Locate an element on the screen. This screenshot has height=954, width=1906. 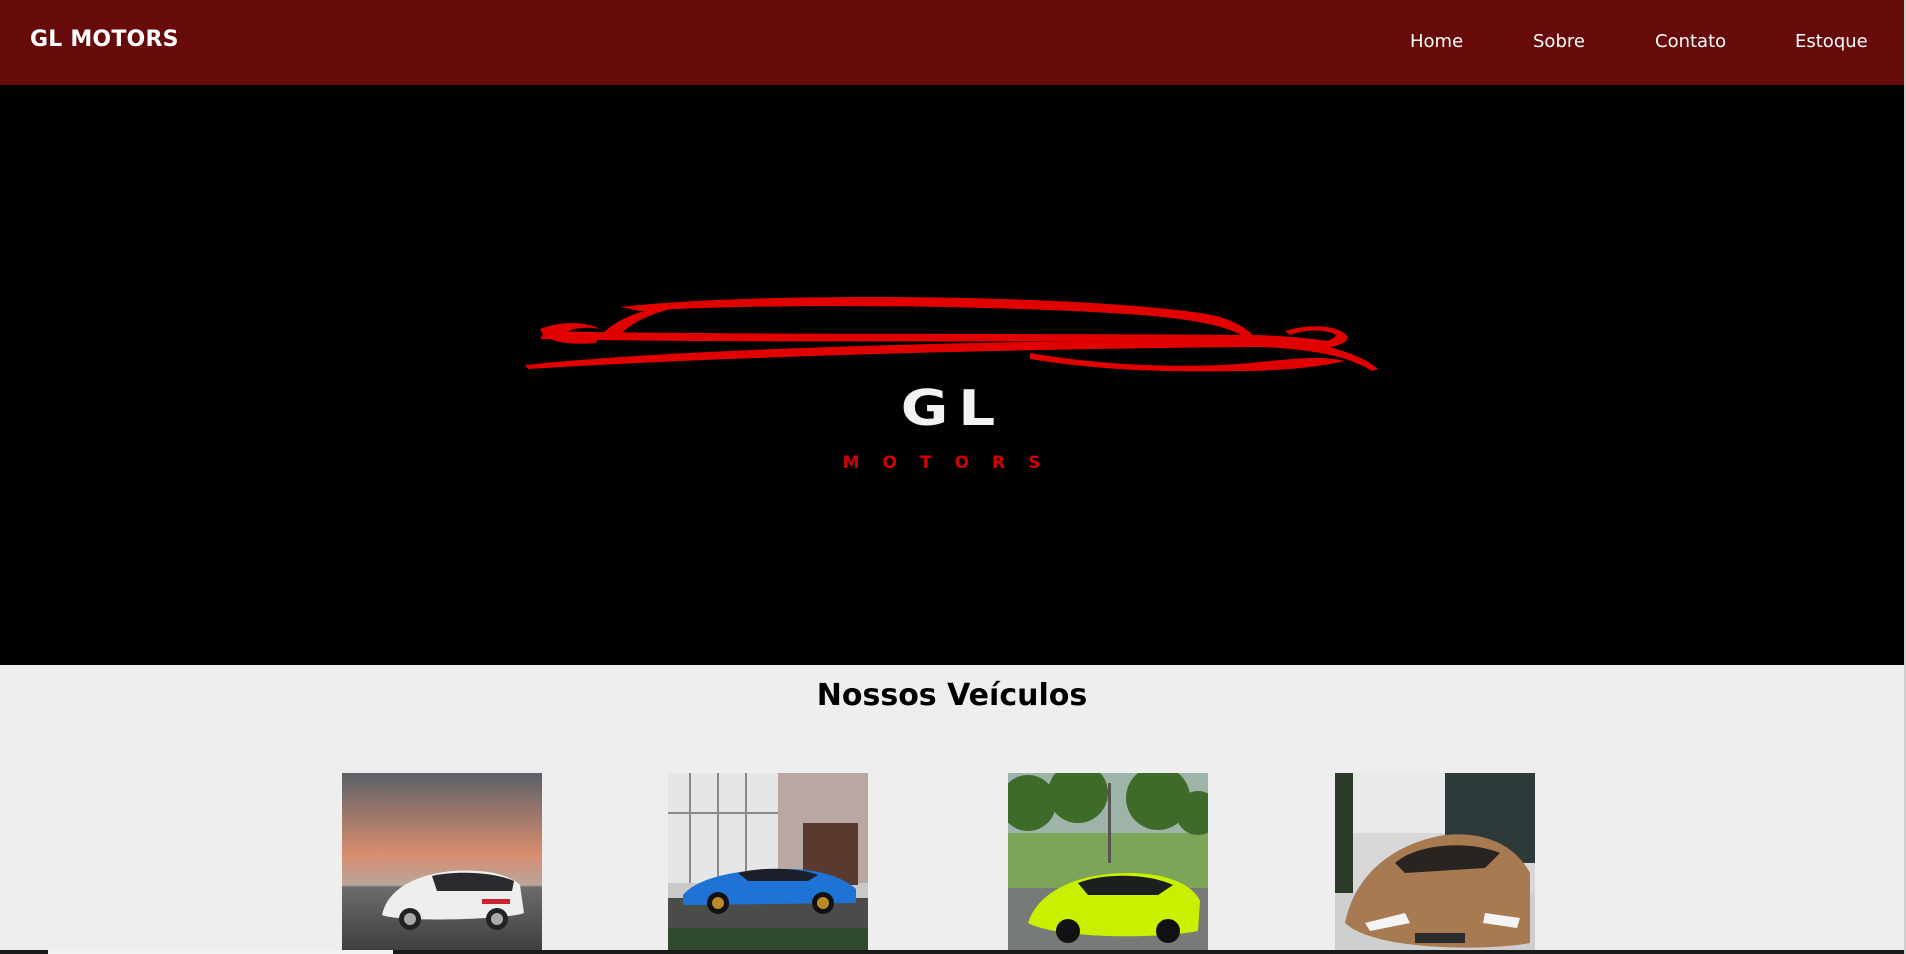
blue-sports-coupe-photo is located at coordinates (768, 863).